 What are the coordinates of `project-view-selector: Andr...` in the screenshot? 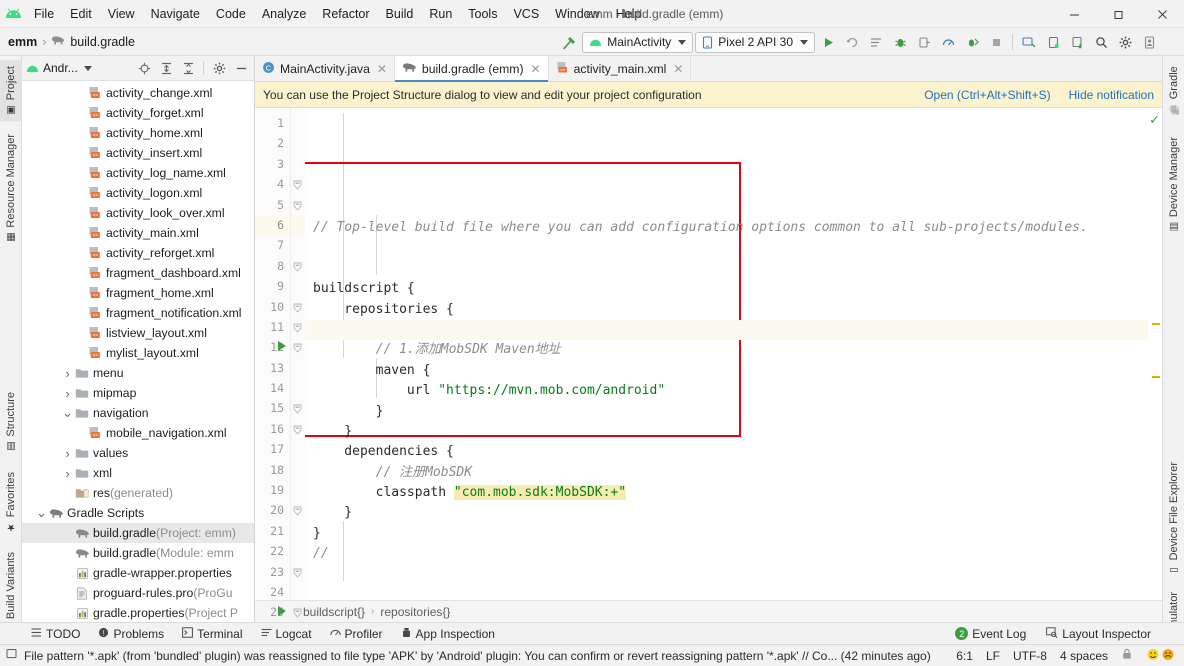 It's located at (59, 68).